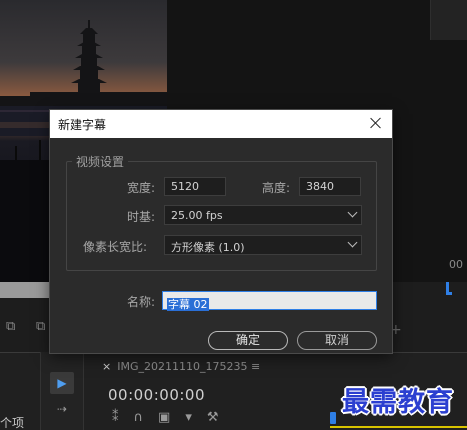  I want to click on marker-icon: ▾, so click(196, 417).